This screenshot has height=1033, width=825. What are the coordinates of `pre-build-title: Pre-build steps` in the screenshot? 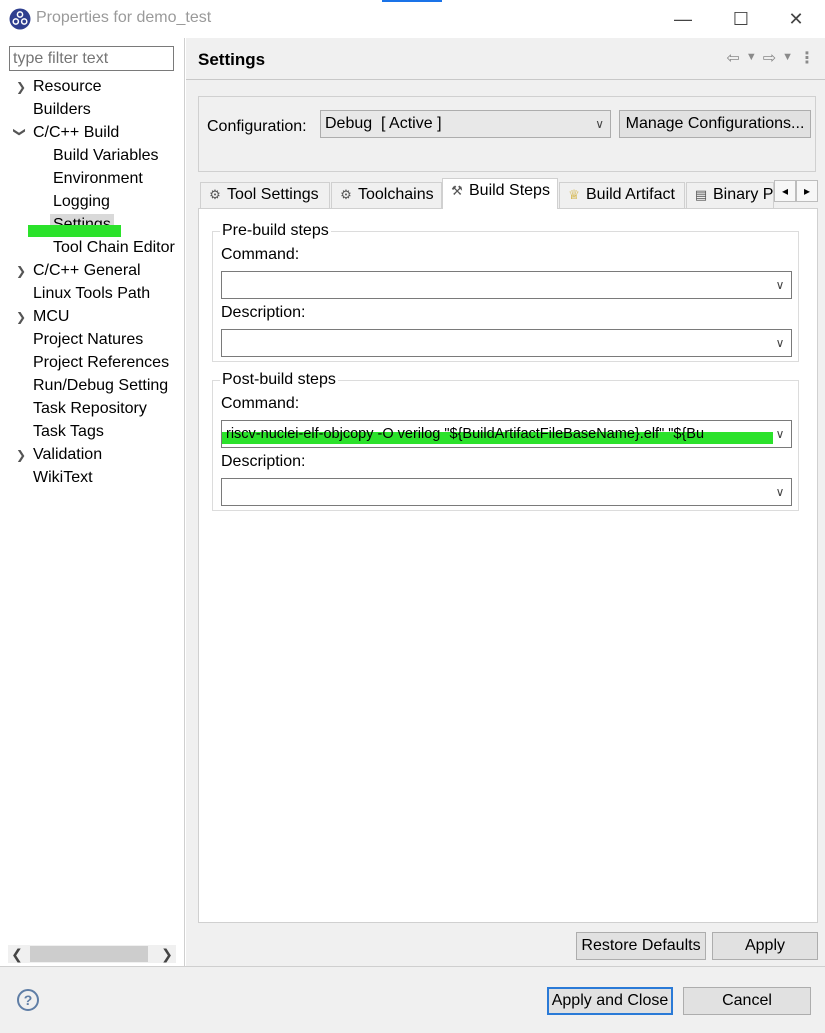 It's located at (275, 231).